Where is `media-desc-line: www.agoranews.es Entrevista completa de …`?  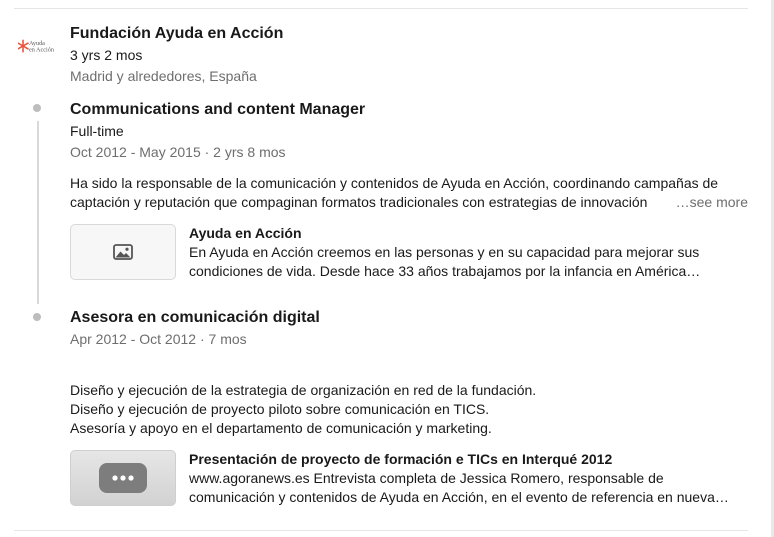
media-desc-line: www.agoranews.es Entrevista completa de … is located at coordinates (426, 478).